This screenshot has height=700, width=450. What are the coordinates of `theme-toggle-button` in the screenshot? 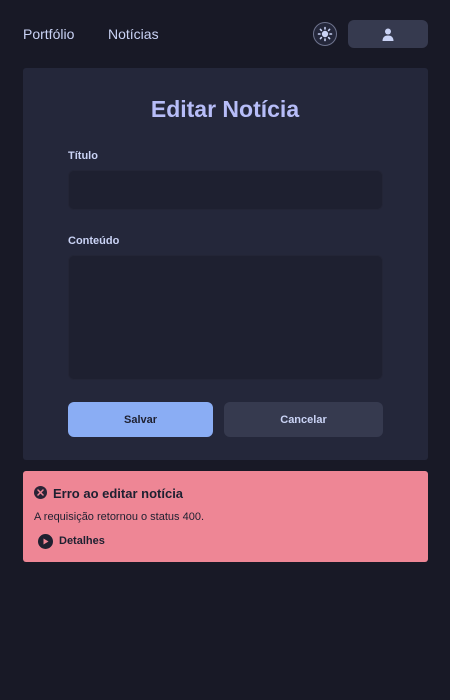 It's located at (325, 34).